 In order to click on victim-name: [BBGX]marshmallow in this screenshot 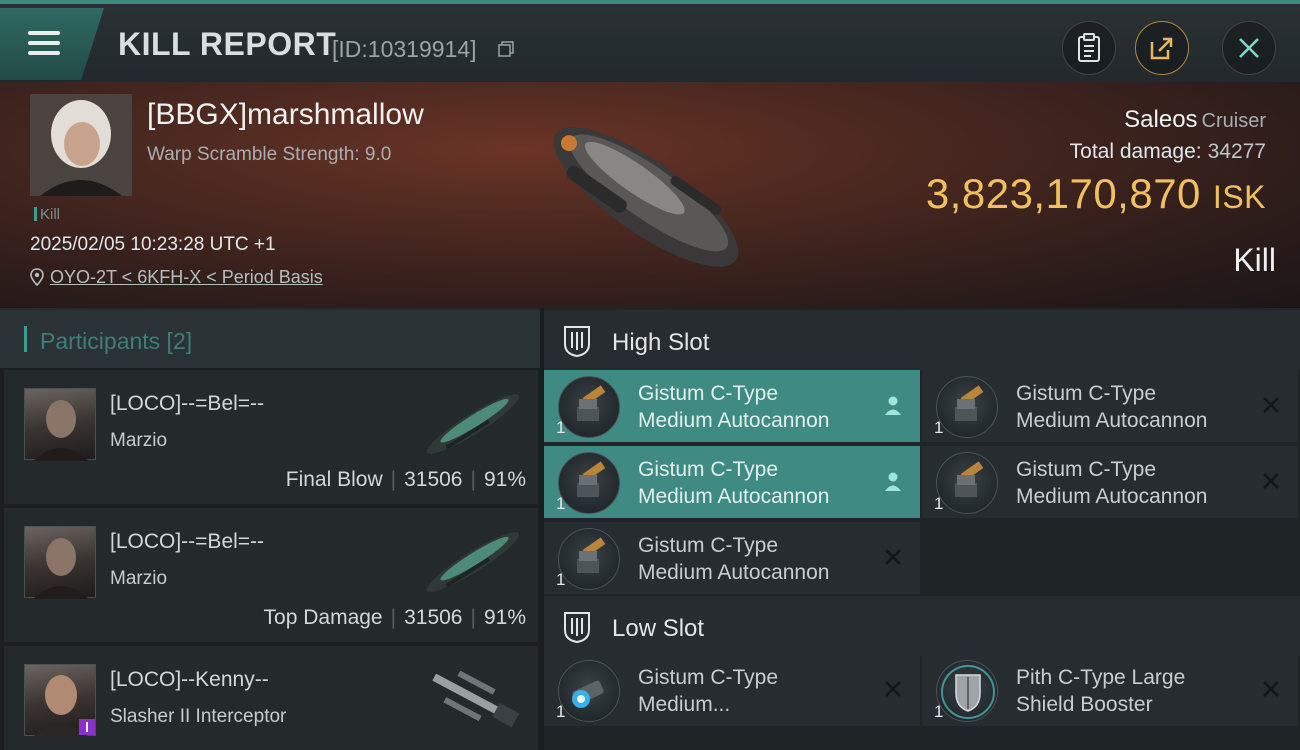, I will do `click(285, 115)`.